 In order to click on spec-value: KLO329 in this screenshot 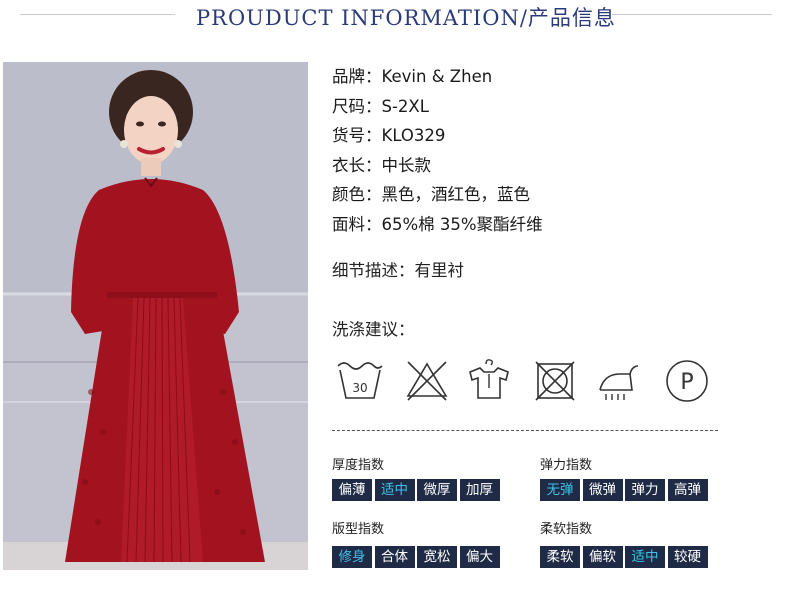, I will do `click(413, 135)`.